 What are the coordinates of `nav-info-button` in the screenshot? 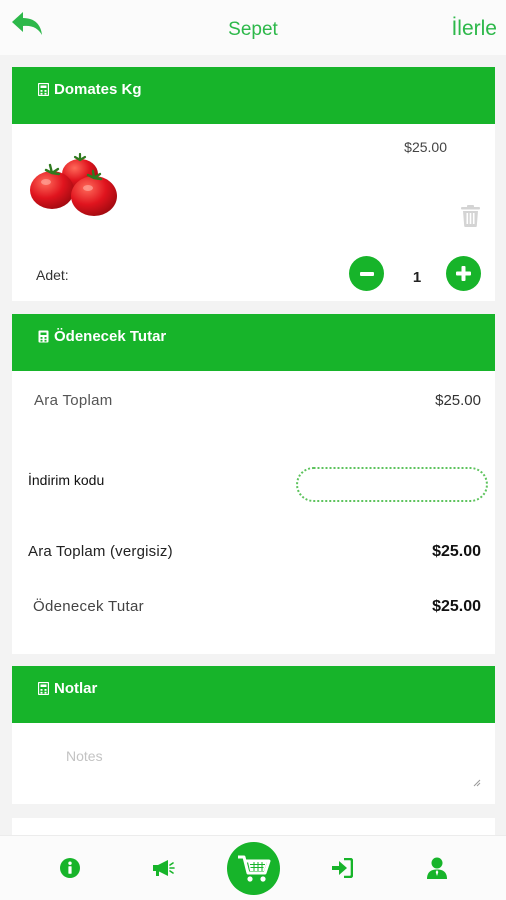 It's located at (70, 868).